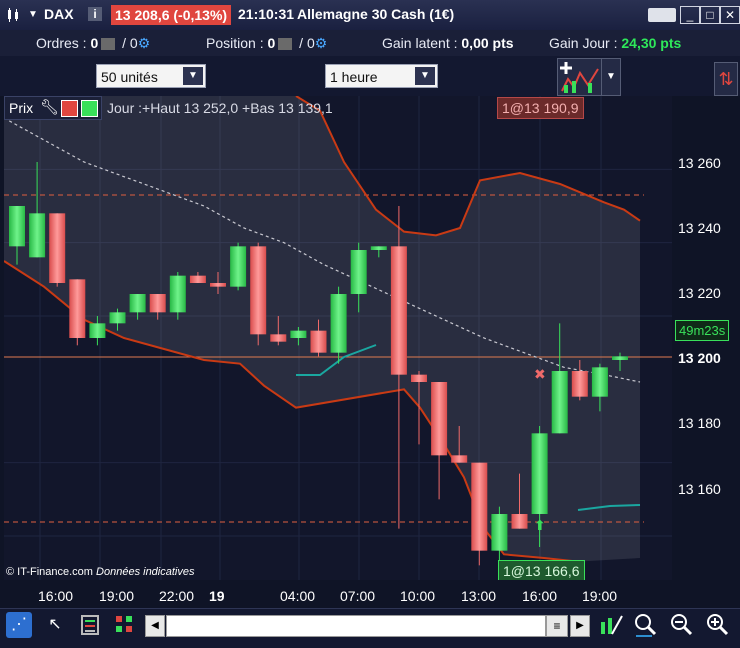 Image resolution: width=740 pixels, height=648 pixels. I want to click on unrealized-label: Gain latent :, so click(420, 43).